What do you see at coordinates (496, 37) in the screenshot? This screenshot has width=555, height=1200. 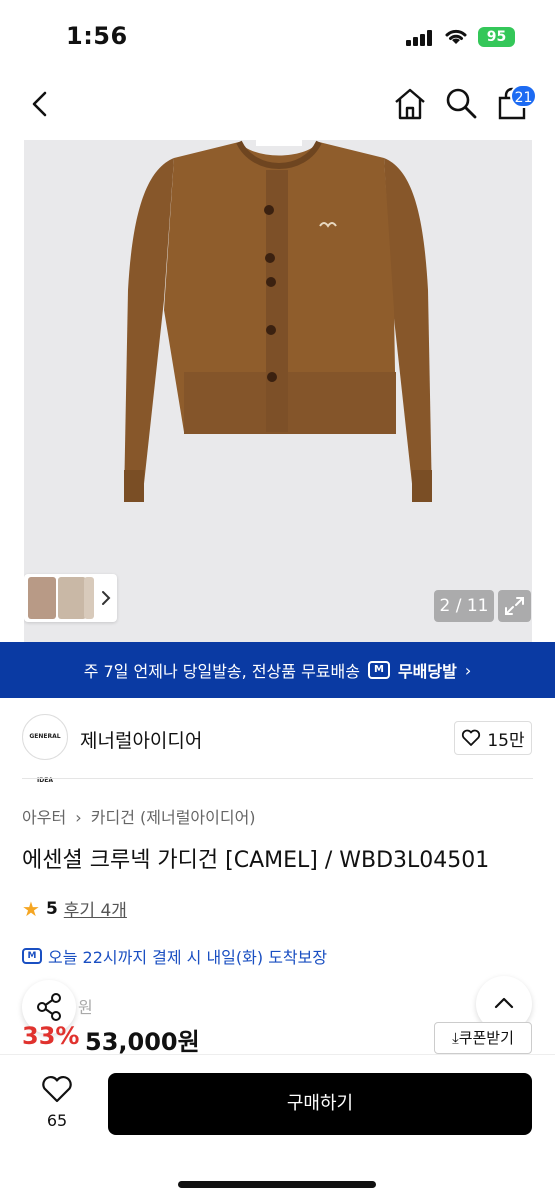 I see `battery-indicator: 95` at bounding box center [496, 37].